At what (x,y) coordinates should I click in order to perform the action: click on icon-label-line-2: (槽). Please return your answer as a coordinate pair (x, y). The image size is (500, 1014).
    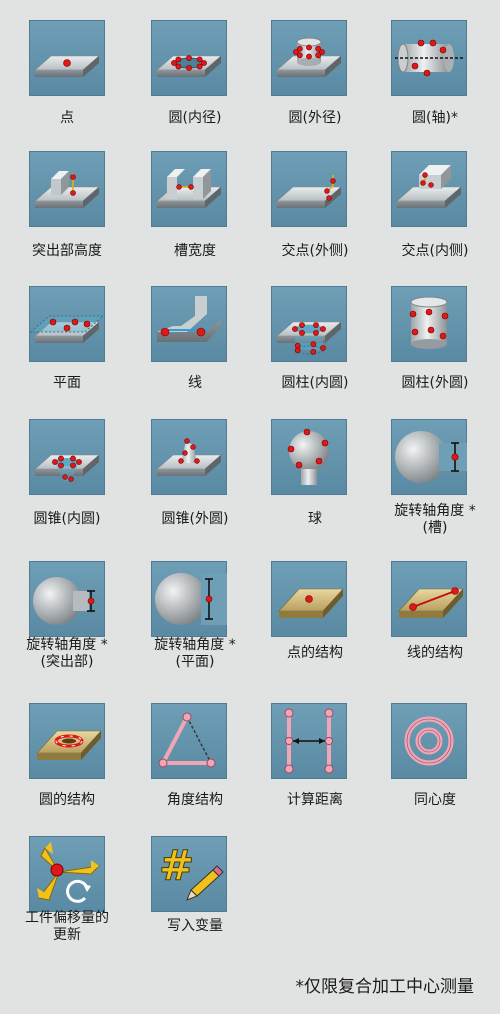
    Looking at the image, I should click on (435, 528).